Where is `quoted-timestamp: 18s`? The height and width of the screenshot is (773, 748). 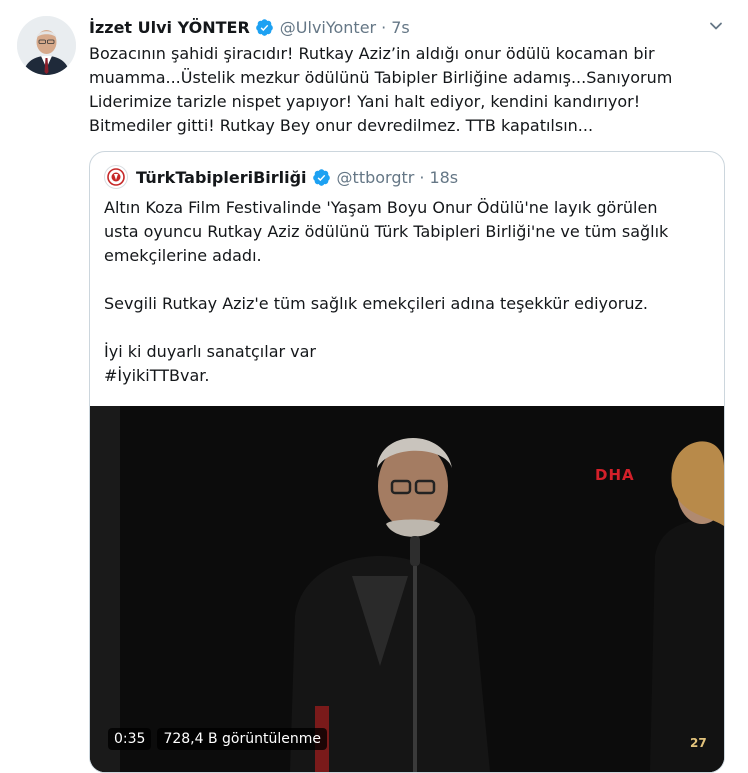
quoted-timestamp: 18s is located at coordinates (443, 177).